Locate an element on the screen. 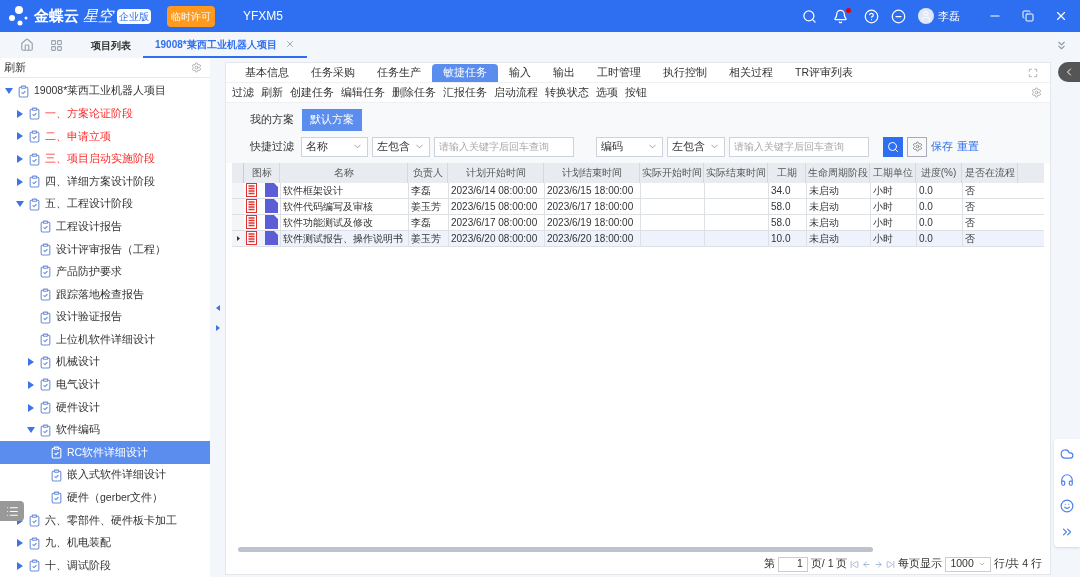 The width and height of the screenshot is (1080, 577). user-name: 李磊 is located at coordinates (949, 16).